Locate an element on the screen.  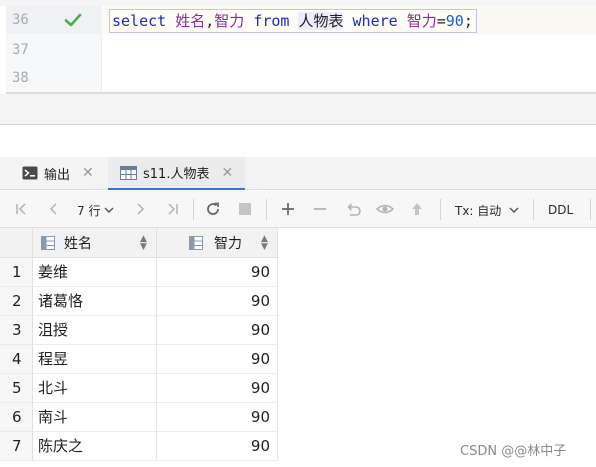
tab-output-label: 输出 is located at coordinates (57, 175).